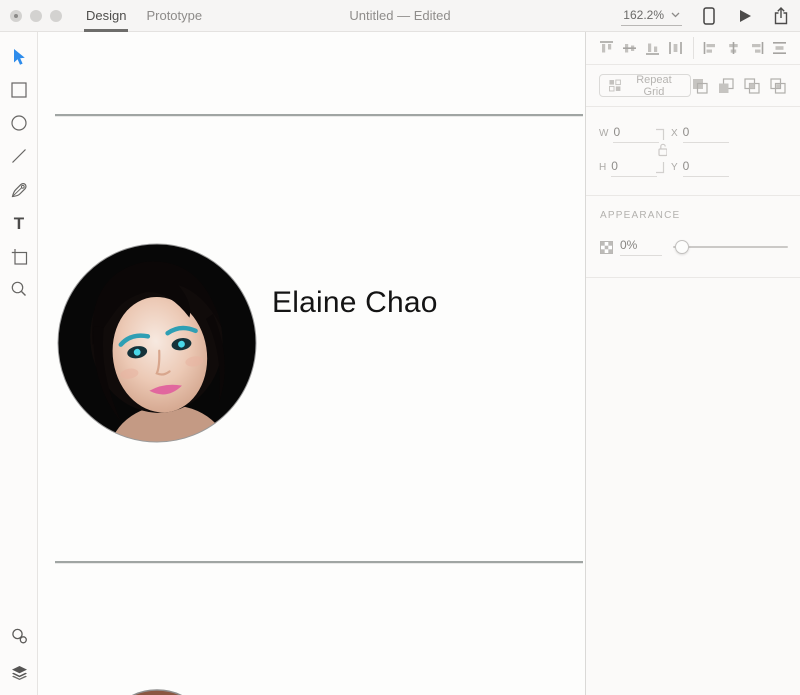 Image resolution: width=800 pixels, height=695 pixels. I want to click on height-input, so click(634, 168).